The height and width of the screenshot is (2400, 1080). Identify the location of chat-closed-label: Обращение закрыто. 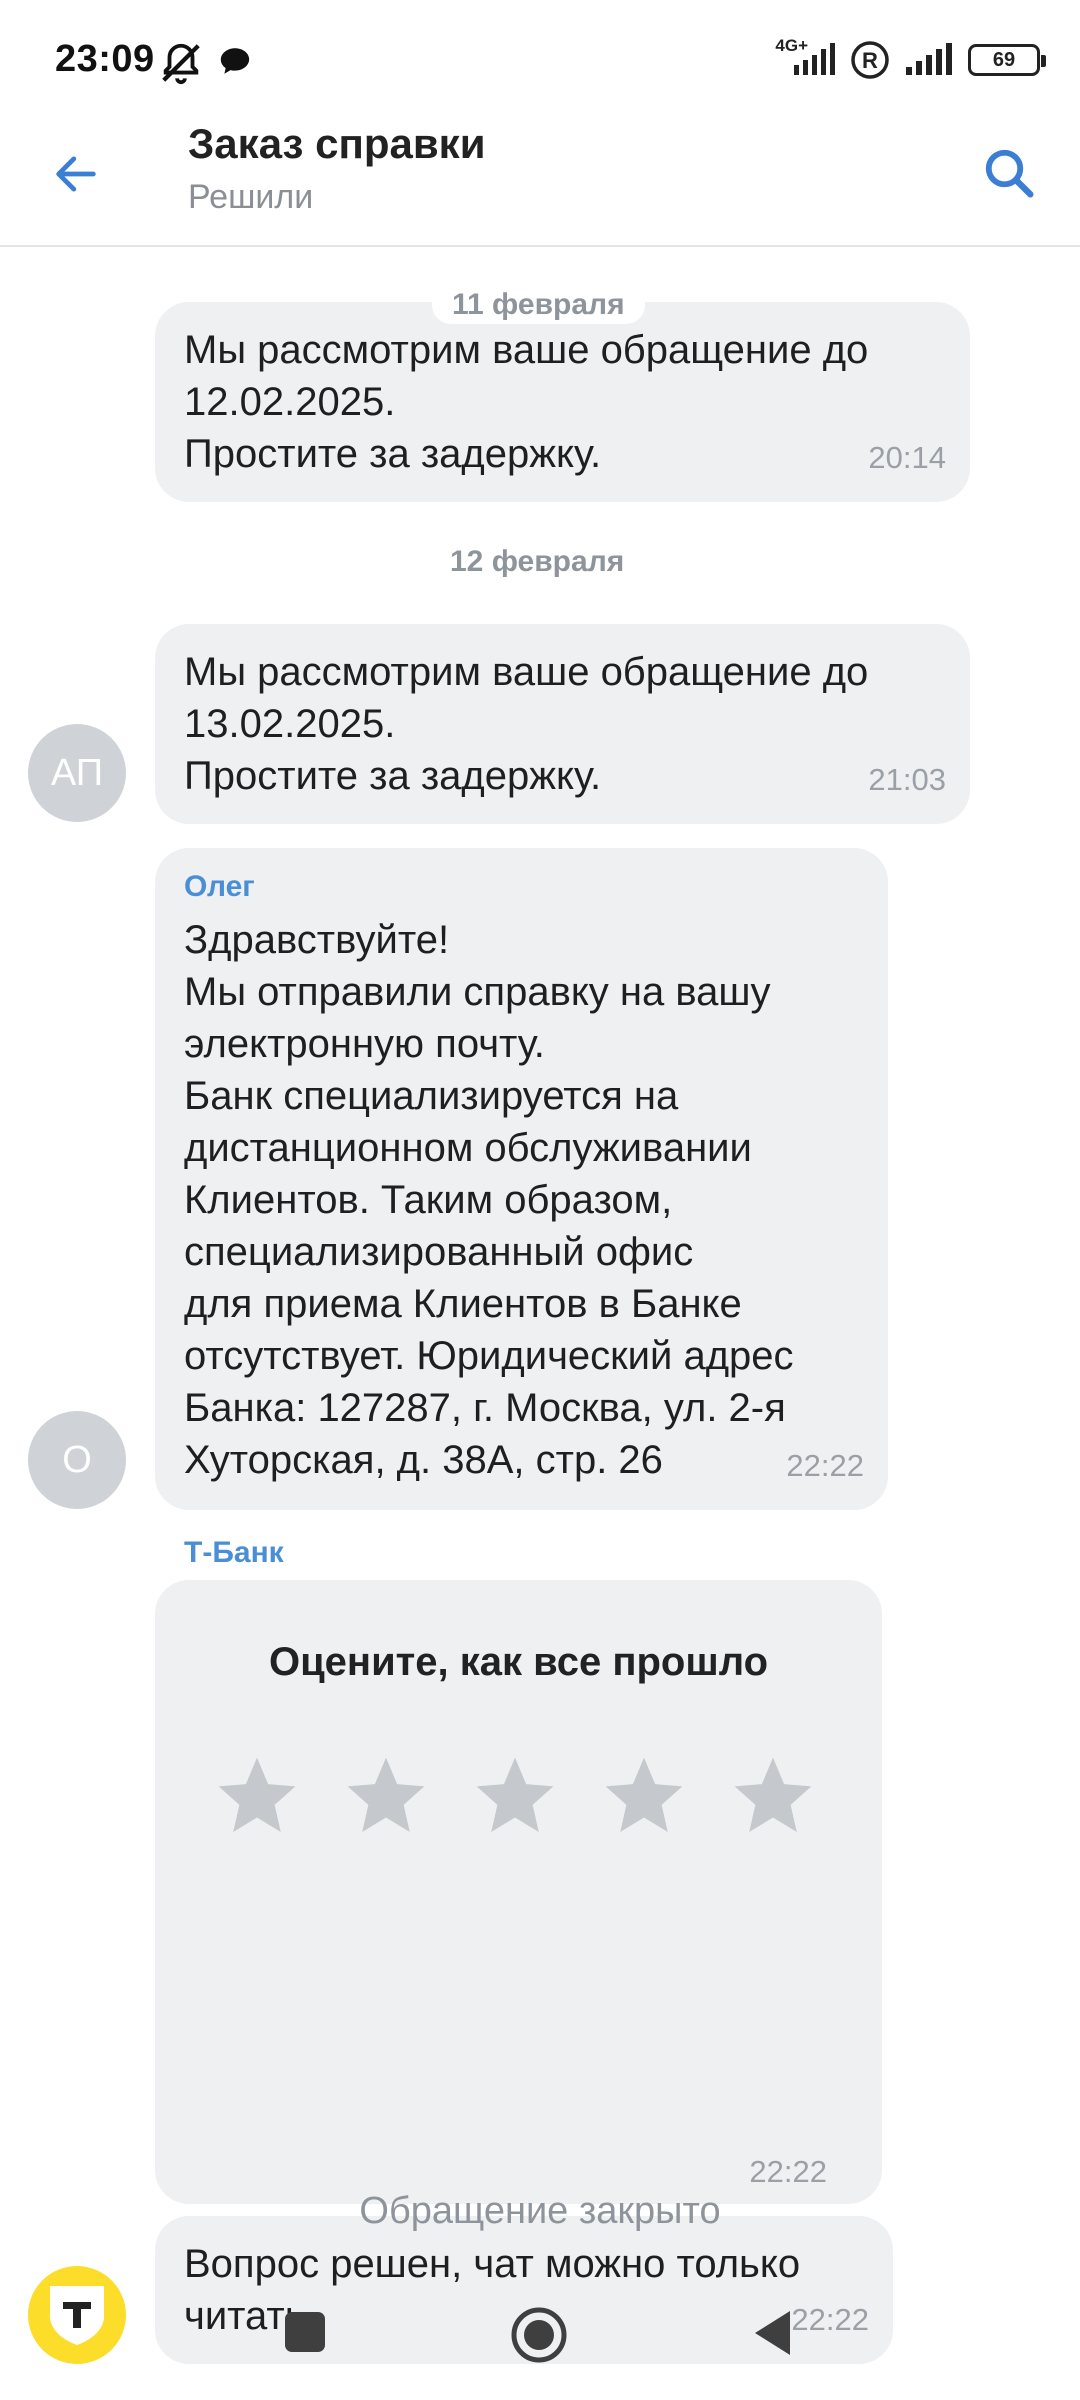
(540, 2211).